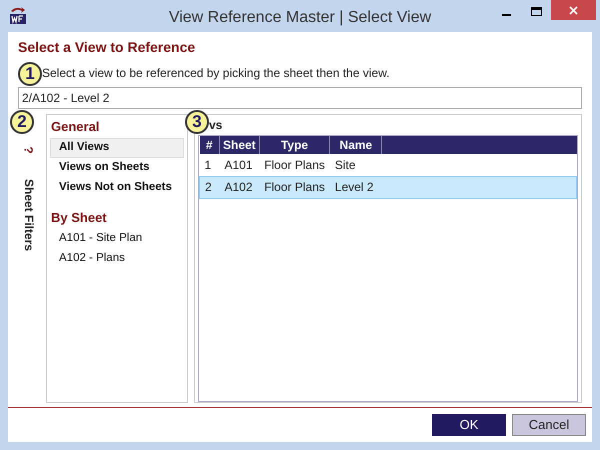 Image resolution: width=600 pixels, height=450 pixels. What do you see at coordinates (240, 165) in the screenshot?
I see `table-cell: A101` at bounding box center [240, 165].